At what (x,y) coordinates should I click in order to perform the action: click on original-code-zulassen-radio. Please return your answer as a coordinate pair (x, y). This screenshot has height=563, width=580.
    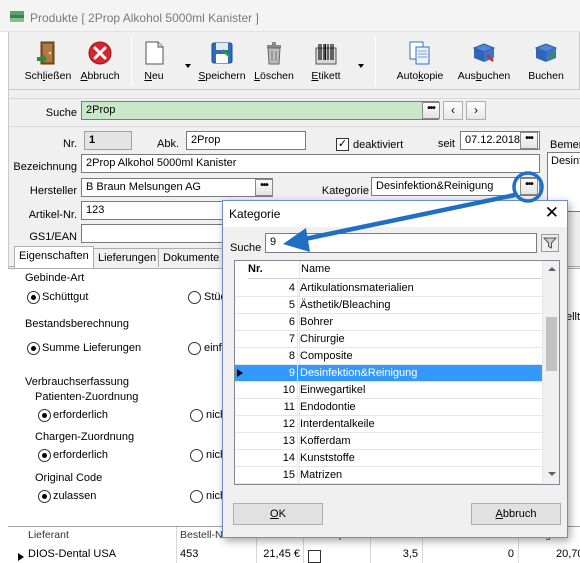
    Looking at the image, I should click on (44, 496).